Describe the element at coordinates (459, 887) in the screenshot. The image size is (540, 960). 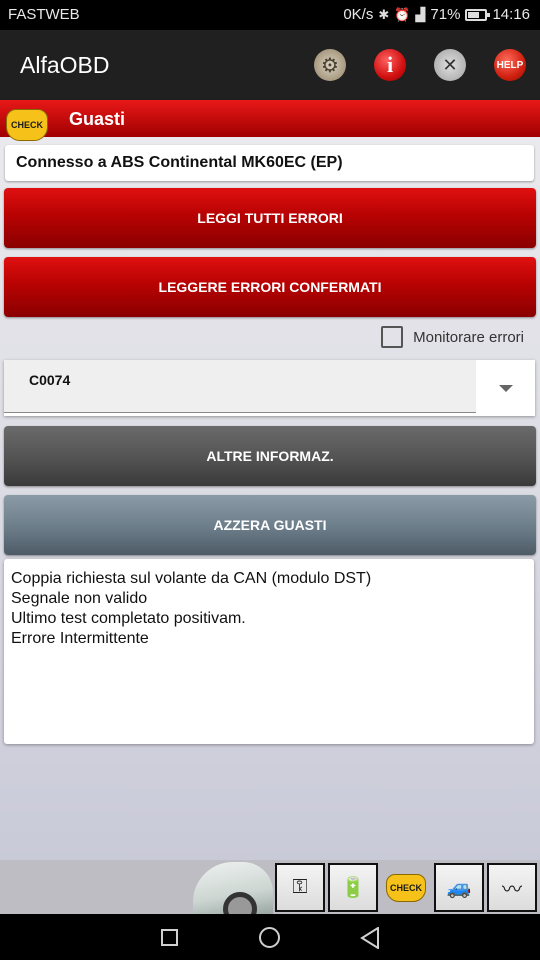
I see `vehicle-icon: 🚙` at that location.